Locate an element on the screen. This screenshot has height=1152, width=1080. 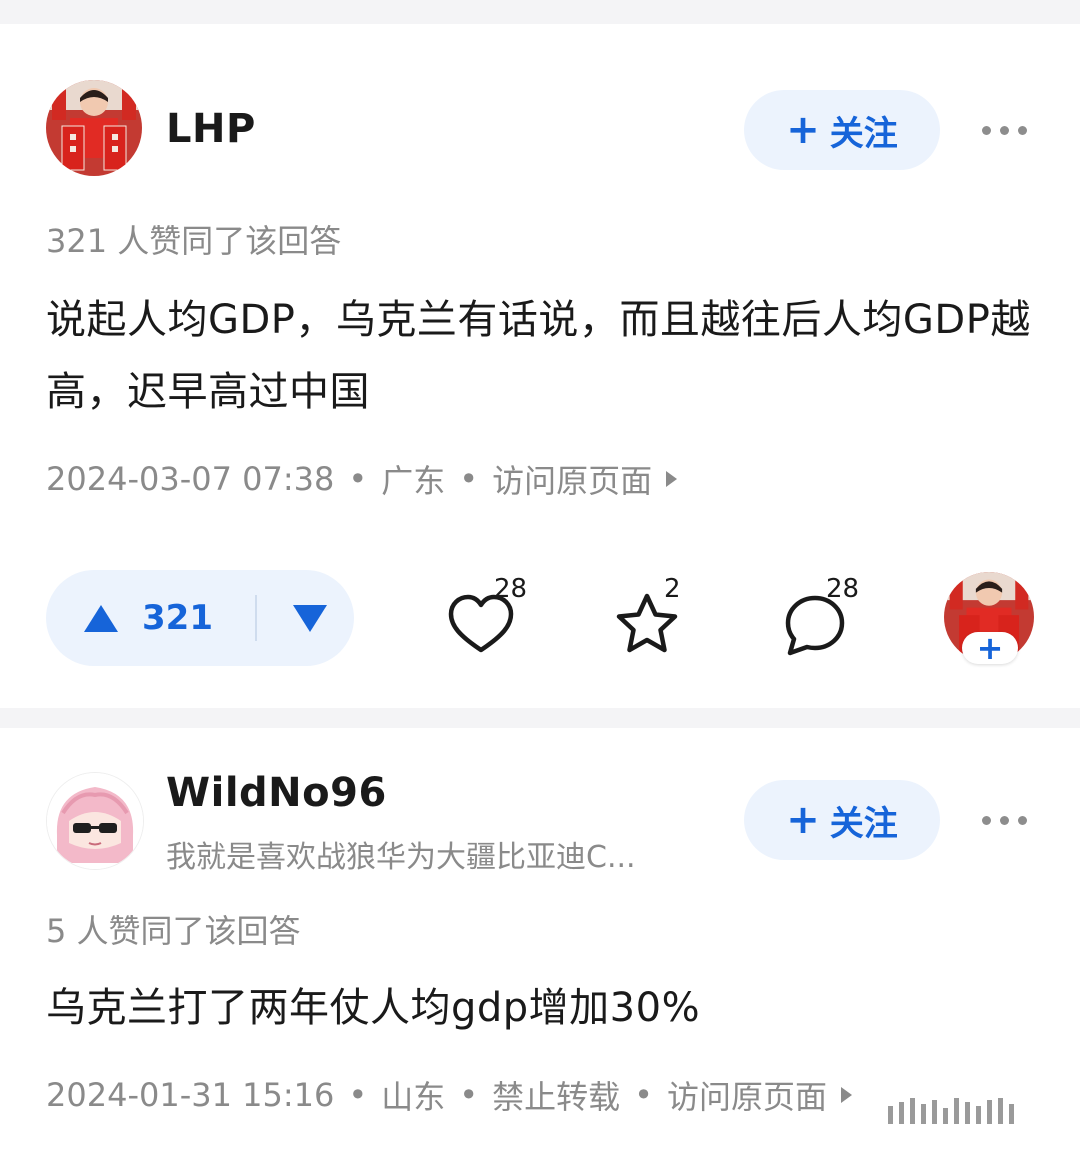
upvote-button: 321 is located at coordinates (148, 618).